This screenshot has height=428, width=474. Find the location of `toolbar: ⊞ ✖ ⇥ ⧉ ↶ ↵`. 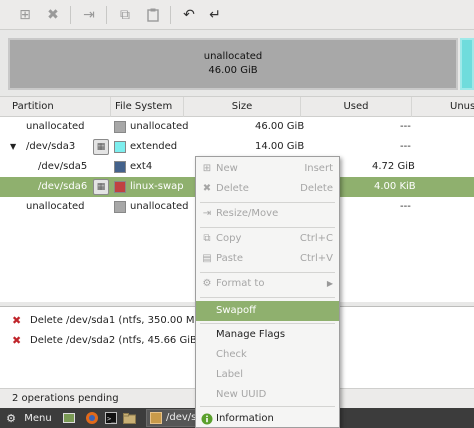

toolbar: ⊞ ✖ ⇥ ⧉ ↶ ↵ is located at coordinates (237, 15).